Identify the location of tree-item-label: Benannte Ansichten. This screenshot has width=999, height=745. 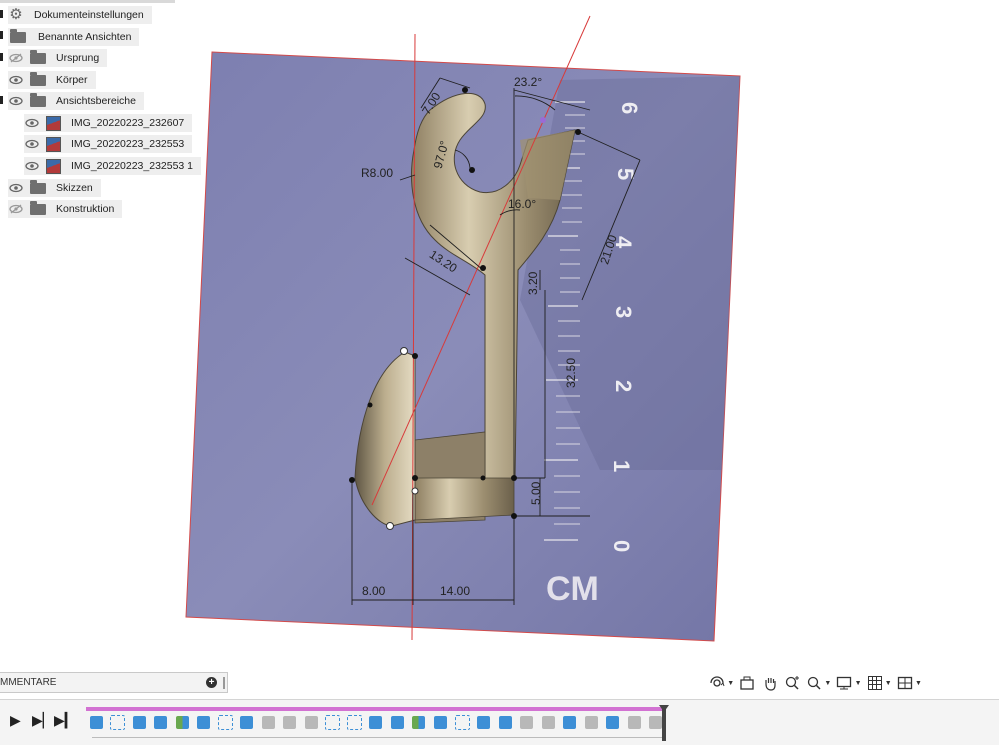
(85, 37).